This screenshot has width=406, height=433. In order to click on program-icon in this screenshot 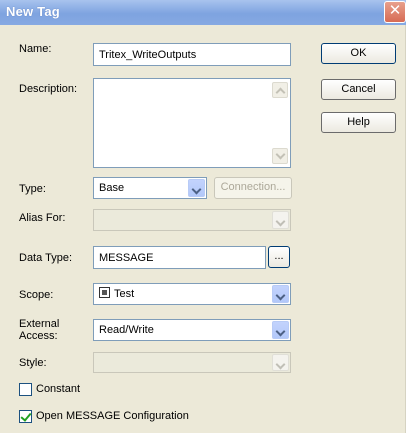, I will do `click(104, 292)`.